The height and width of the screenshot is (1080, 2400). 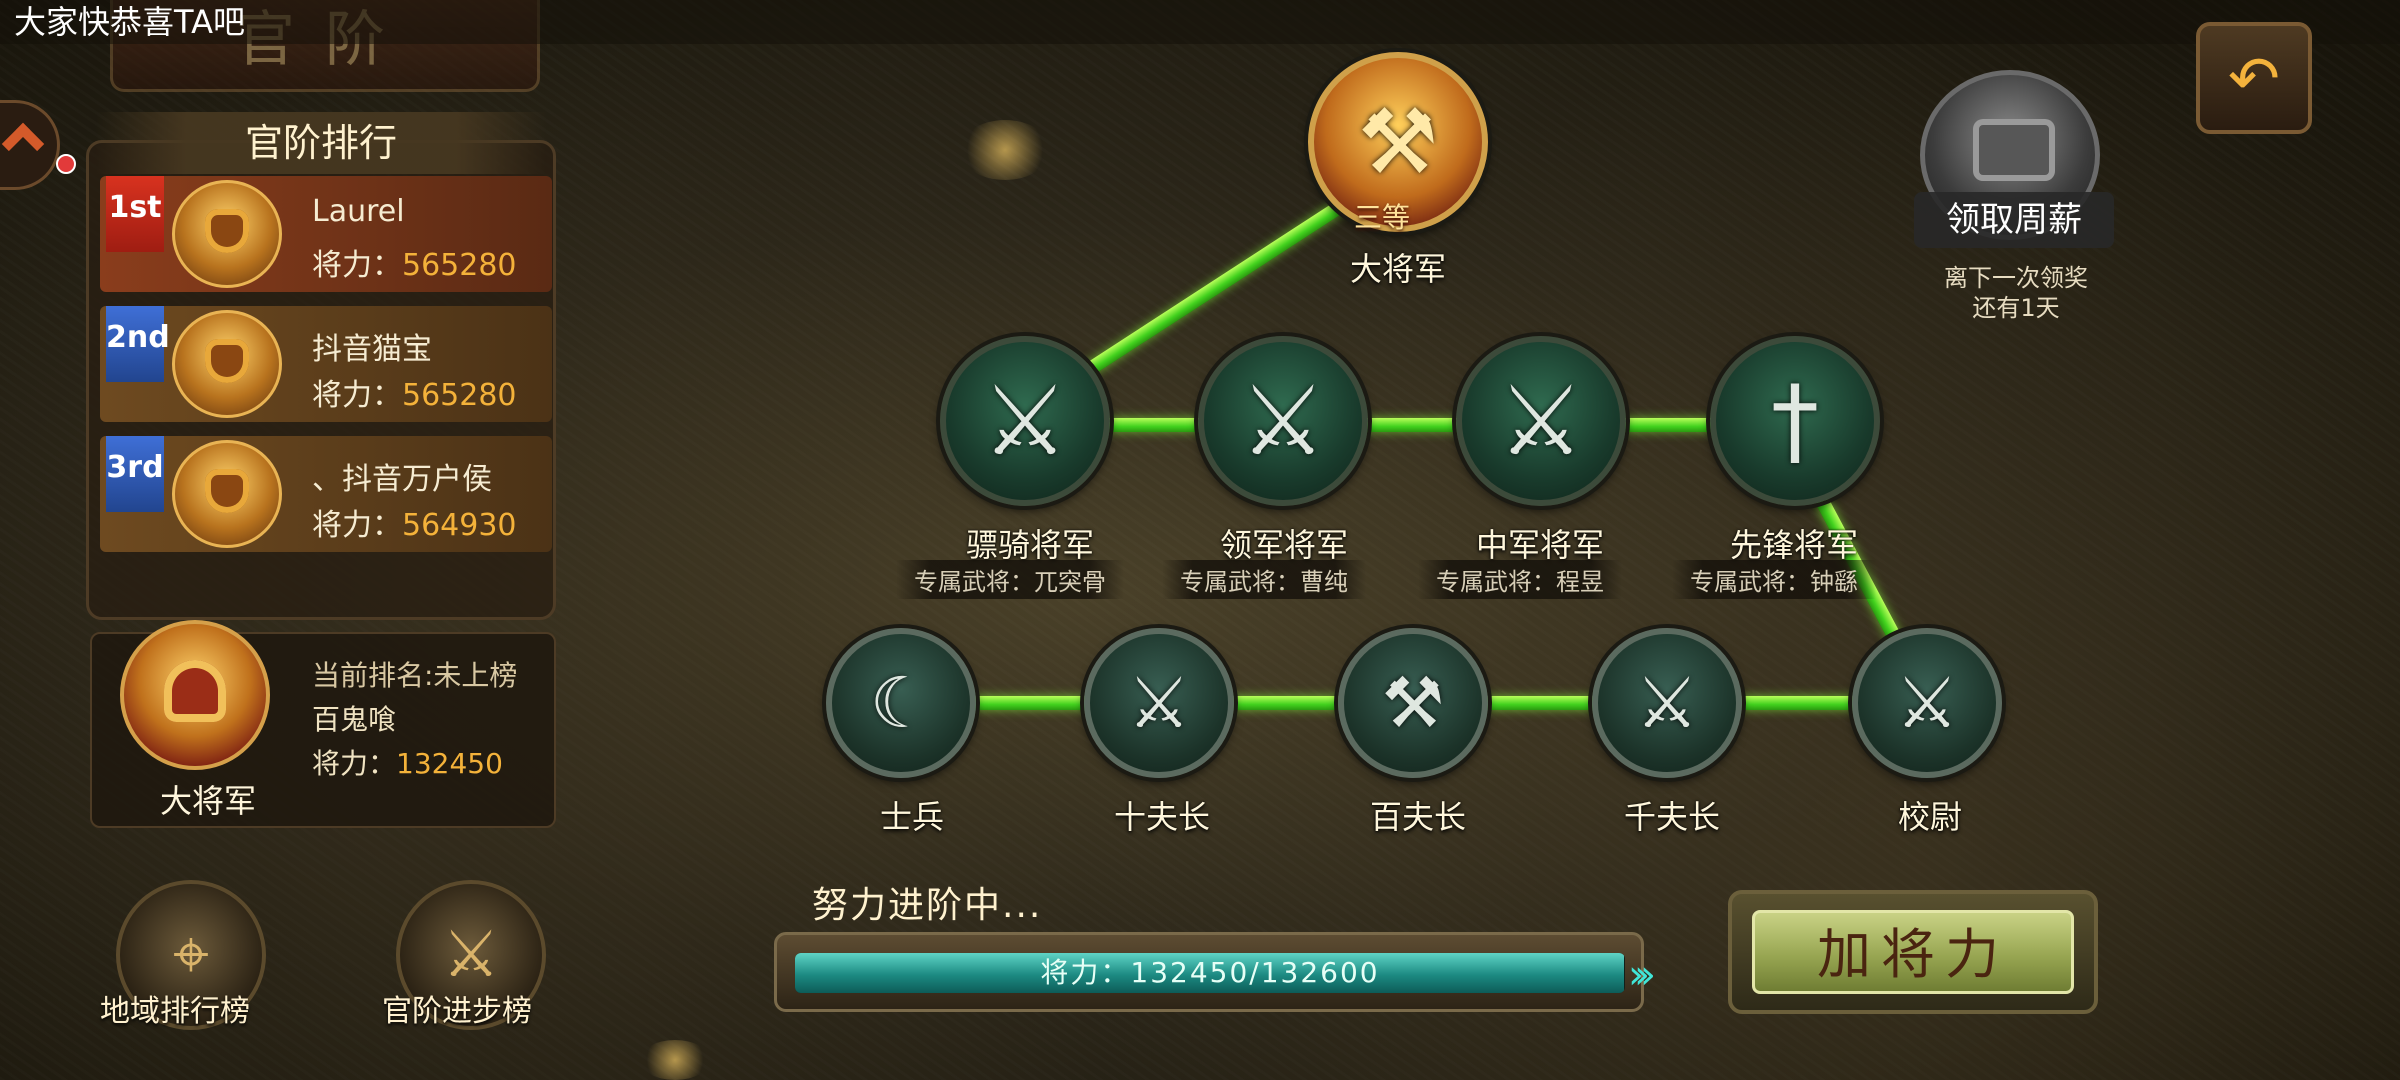 What do you see at coordinates (358, 211) in the screenshot?
I see `player-name: Laurel` at bounding box center [358, 211].